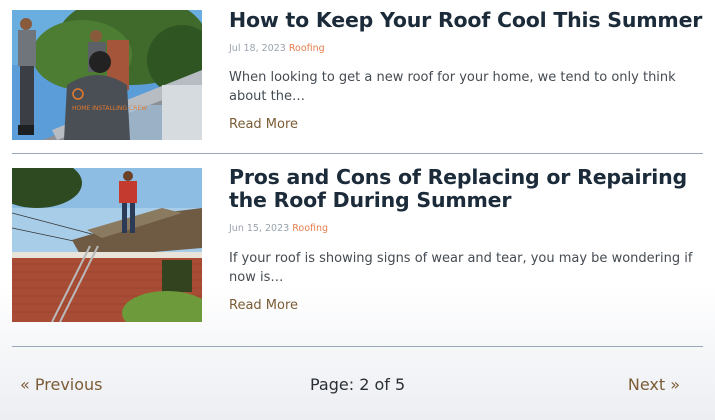 Image resolution: width=715 pixels, height=420 pixels. I want to click on post-meta: Jul 18, 2023 Roofing, so click(466, 48).